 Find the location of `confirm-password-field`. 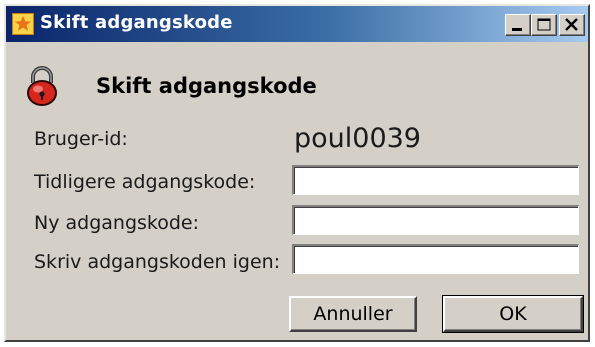

confirm-password-field is located at coordinates (435, 259).